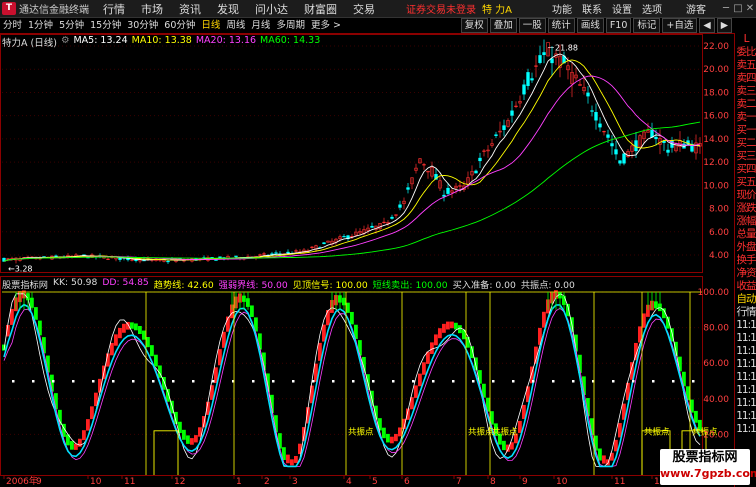  What do you see at coordinates (746, 221) in the screenshot?
I see `quote-panel-item: 涨幅` at bounding box center [746, 221].